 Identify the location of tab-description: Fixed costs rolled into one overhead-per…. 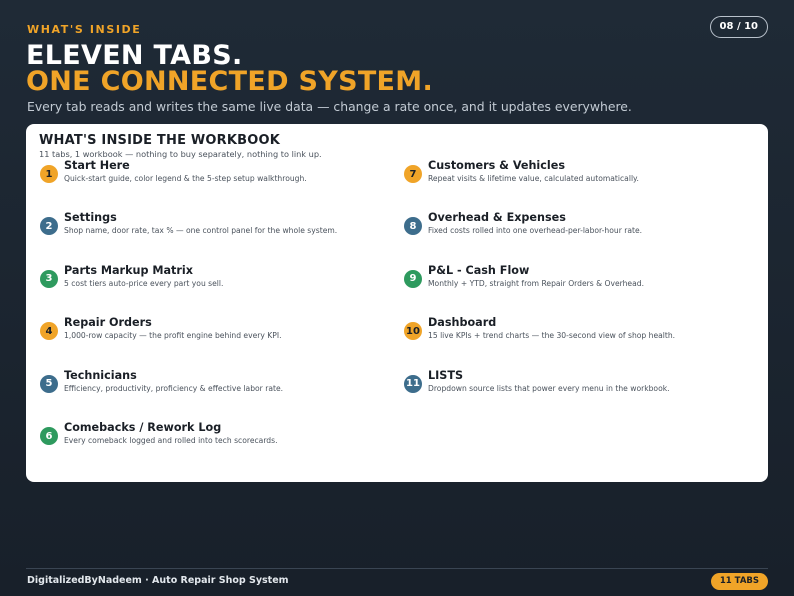
(535, 231).